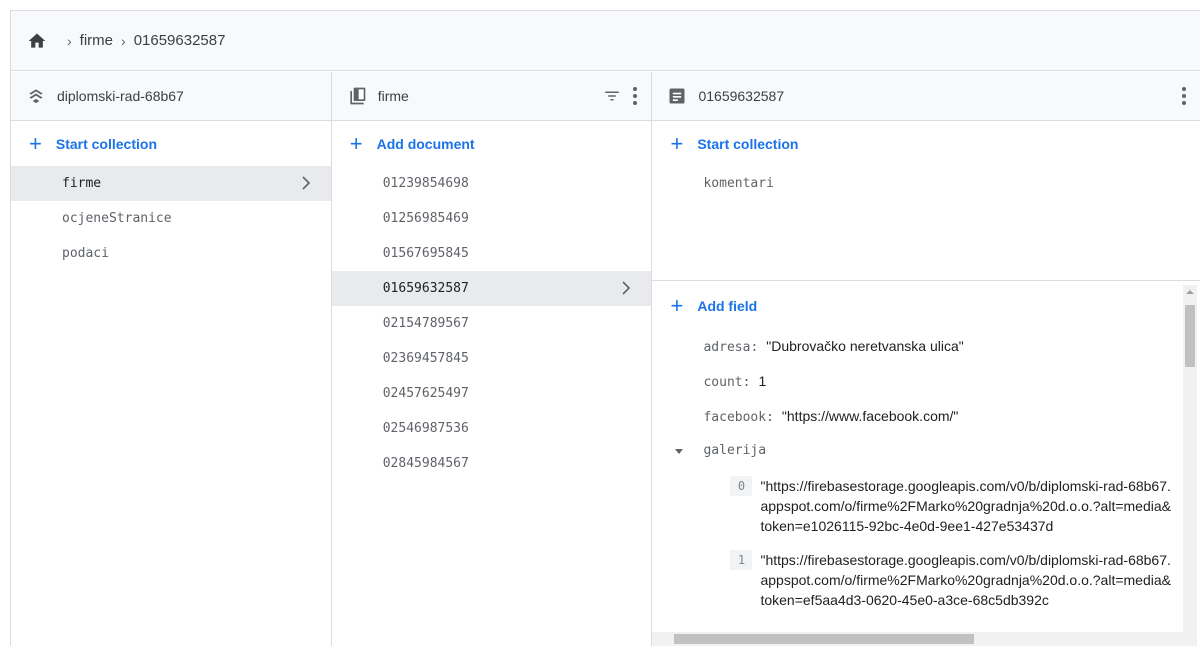 This screenshot has width=1200, height=646. I want to click on start-collection-button: + Start collection, so click(171, 143).